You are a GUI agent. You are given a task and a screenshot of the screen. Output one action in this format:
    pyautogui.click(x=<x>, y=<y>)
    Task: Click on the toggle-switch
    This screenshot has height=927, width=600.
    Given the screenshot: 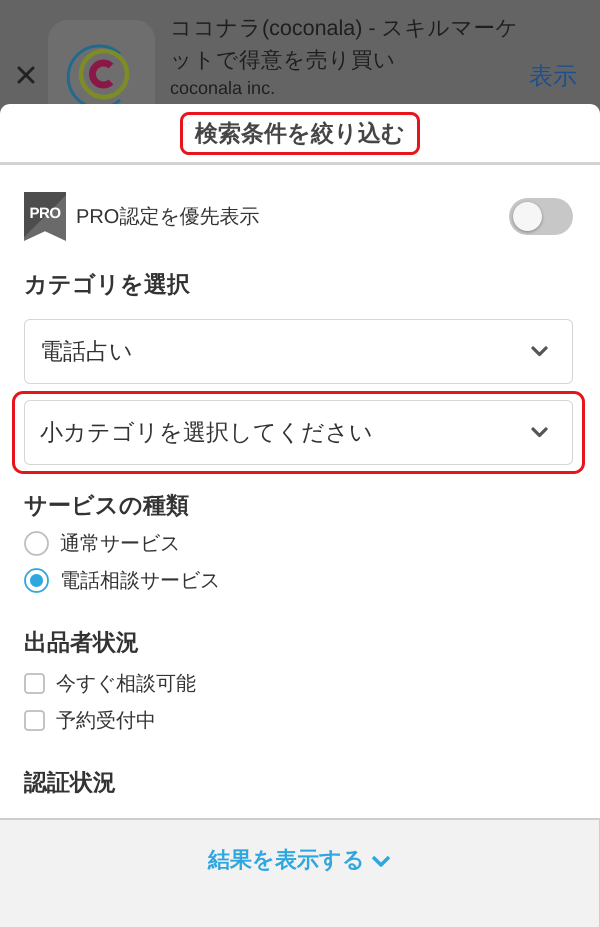 What is the action you would take?
    pyautogui.click(x=541, y=216)
    